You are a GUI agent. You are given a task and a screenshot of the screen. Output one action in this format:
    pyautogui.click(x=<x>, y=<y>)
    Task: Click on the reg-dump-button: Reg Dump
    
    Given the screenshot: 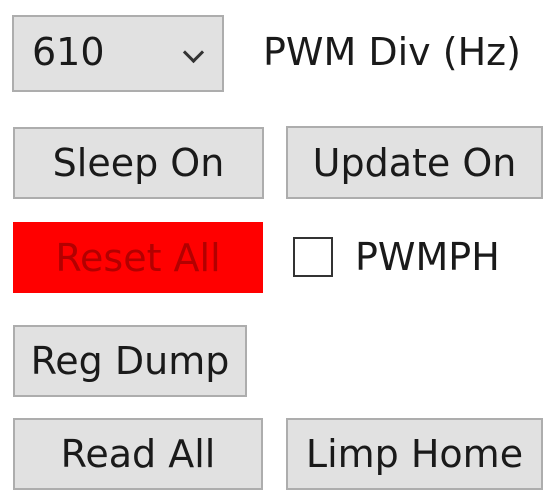 What is the action you would take?
    pyautogui.click(x=130, y=361)
    